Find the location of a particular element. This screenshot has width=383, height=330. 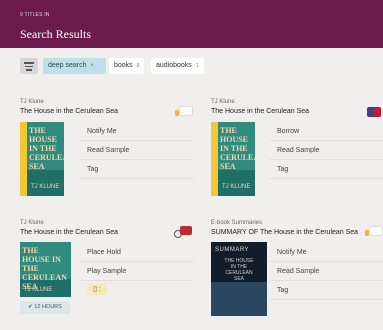

play-sample-button: Play Sample is located at coordinates (106, 271).